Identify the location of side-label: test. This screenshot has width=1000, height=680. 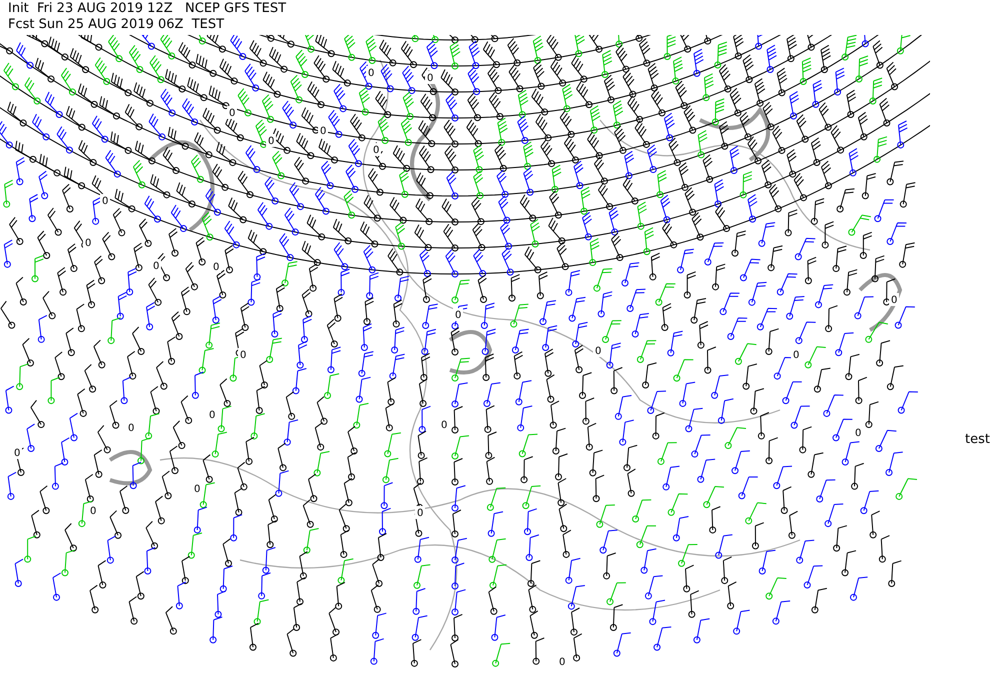
(977, 439).